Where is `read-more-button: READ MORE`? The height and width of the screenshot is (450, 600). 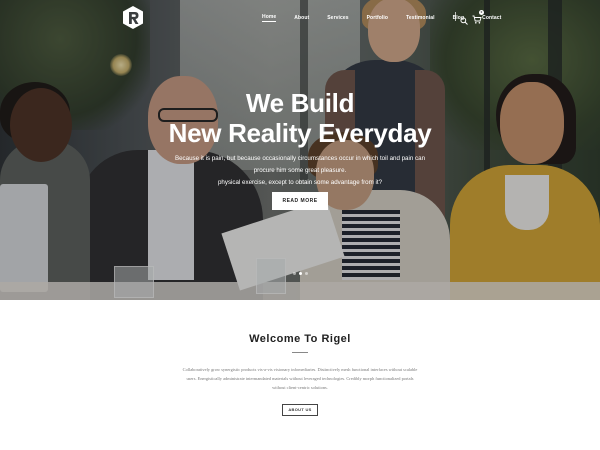 read-more-button: READ MORE is located at coordinates (300, 201).